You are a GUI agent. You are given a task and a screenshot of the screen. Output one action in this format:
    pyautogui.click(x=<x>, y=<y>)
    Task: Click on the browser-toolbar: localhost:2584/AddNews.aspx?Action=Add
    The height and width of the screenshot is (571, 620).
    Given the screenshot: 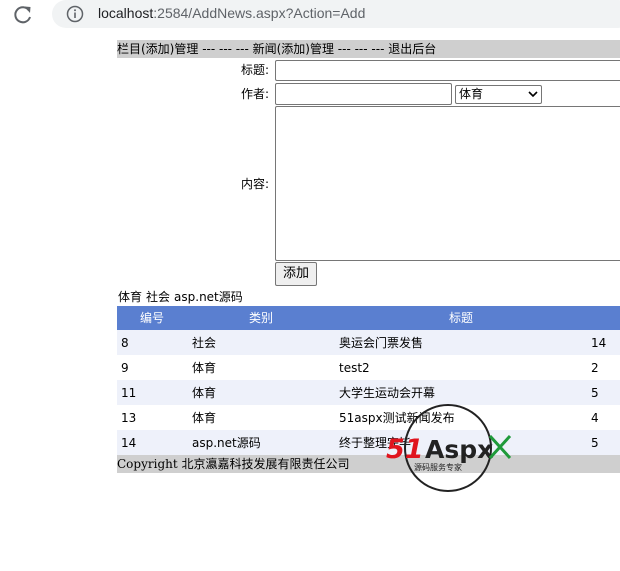 What is the action you would take?
    pyautogui.click(x=310, y=15)
    